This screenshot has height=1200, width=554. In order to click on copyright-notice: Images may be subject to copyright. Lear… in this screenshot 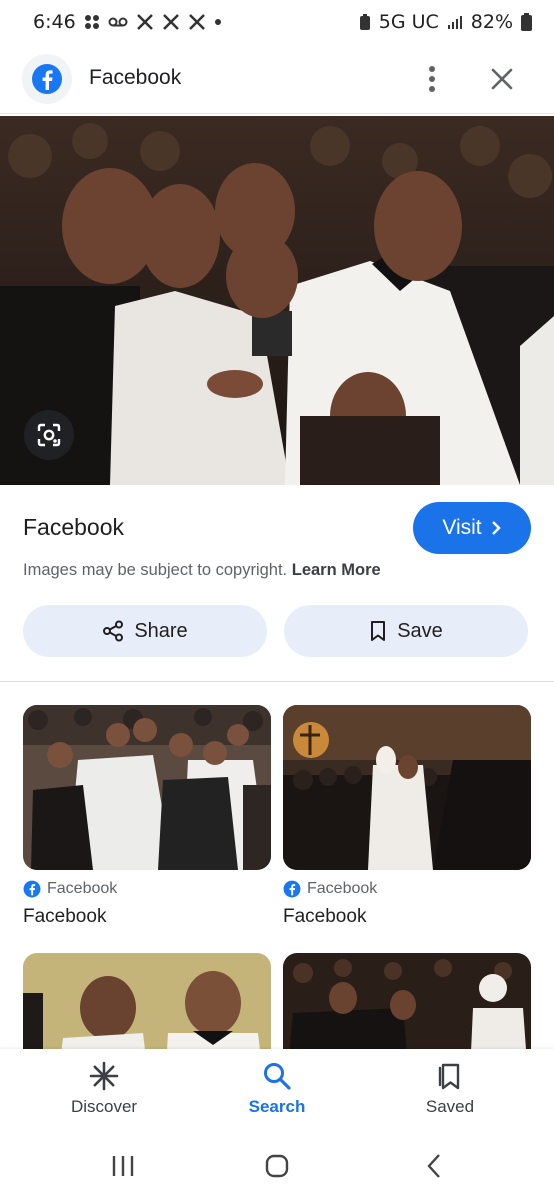, I will do `click(202, 570)`.